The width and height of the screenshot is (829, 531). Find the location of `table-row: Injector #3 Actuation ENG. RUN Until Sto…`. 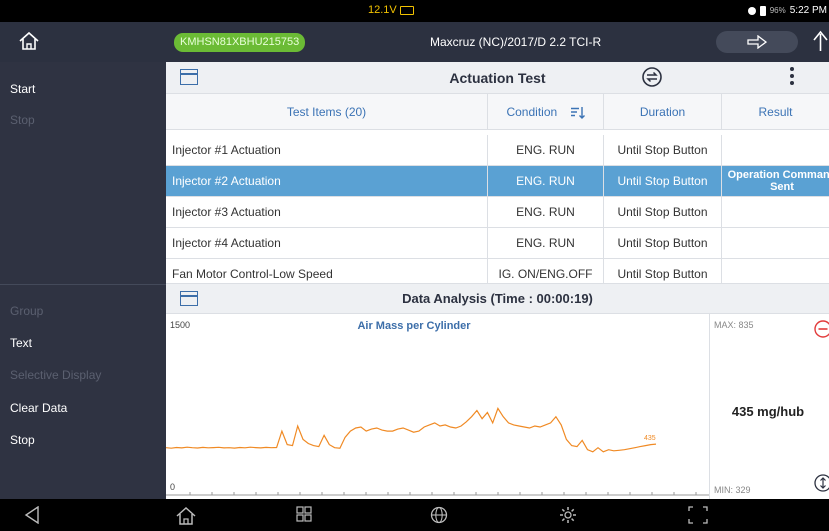

table-row: Injector #3 Actuation ENG. RUN Until Sto… is located at coordinates (497, 212).